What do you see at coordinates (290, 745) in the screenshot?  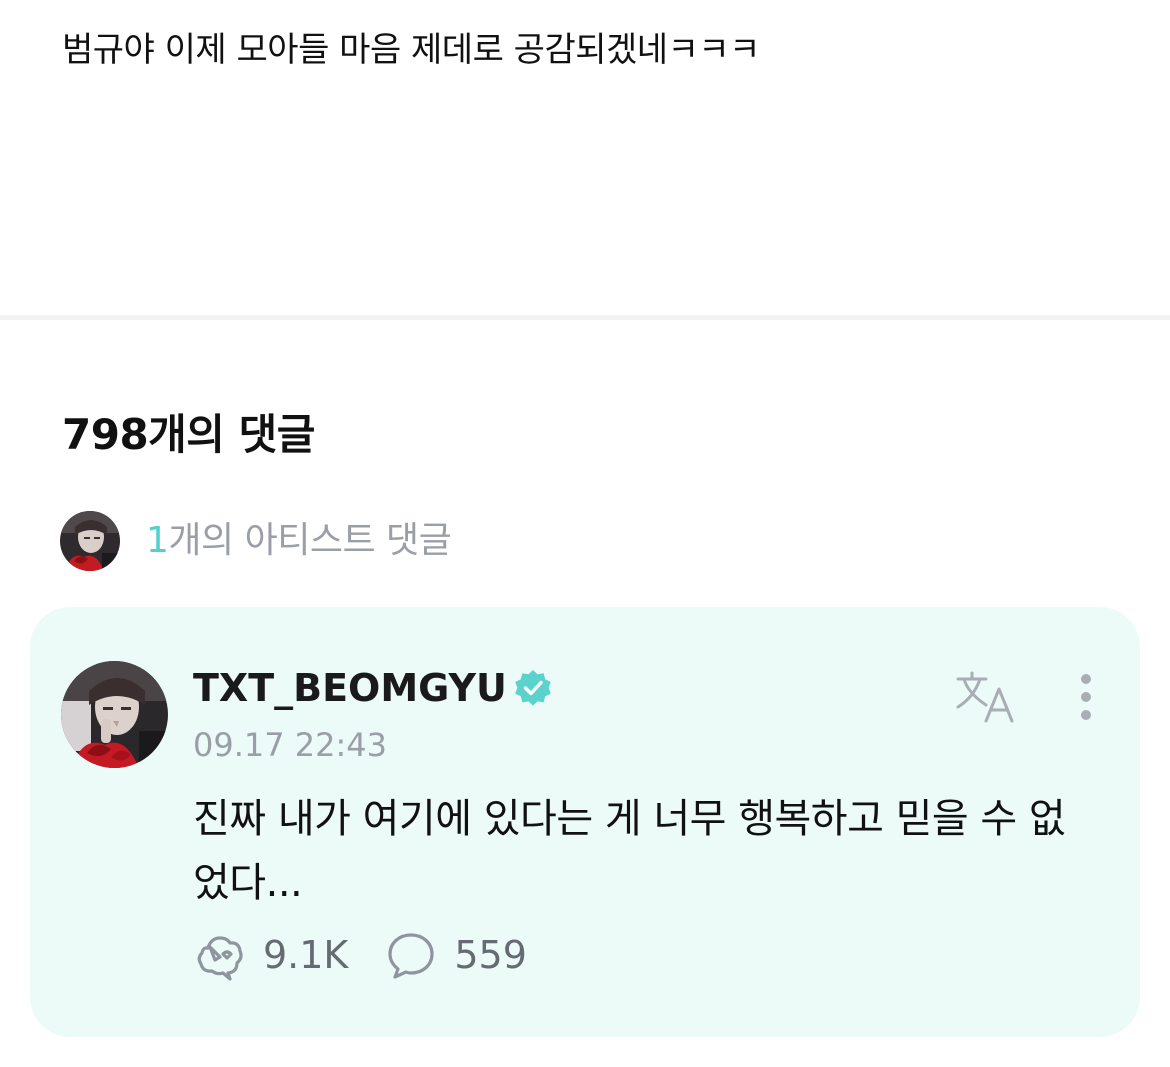 I see `comment-timestamp: 09.17 22:43` at bounding box center [290, 745].